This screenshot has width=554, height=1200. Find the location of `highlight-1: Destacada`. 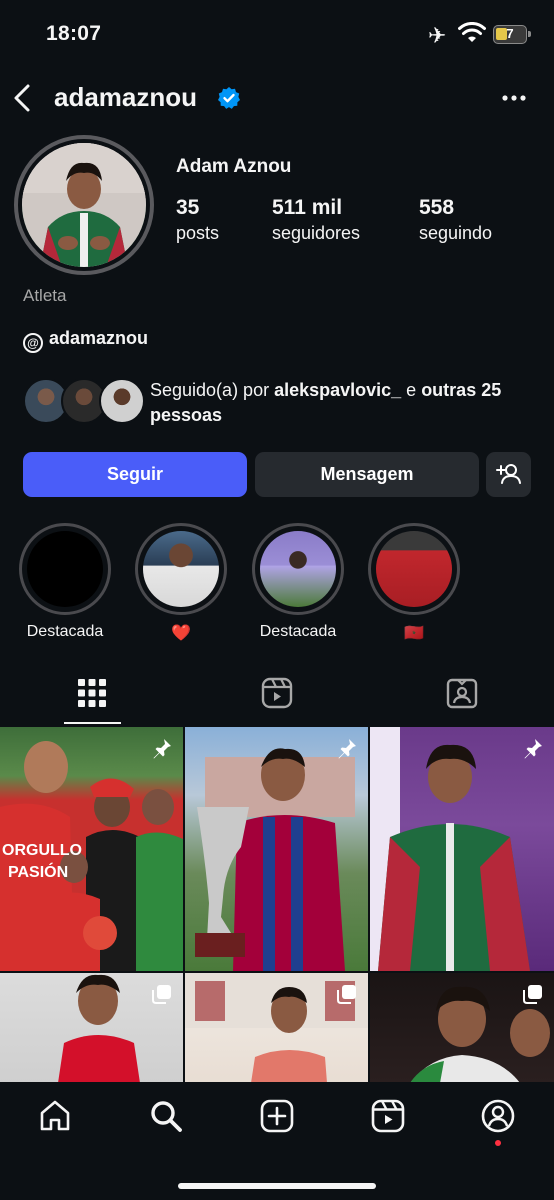

highlight-1: Destacada is located at coordinates (65, 582).